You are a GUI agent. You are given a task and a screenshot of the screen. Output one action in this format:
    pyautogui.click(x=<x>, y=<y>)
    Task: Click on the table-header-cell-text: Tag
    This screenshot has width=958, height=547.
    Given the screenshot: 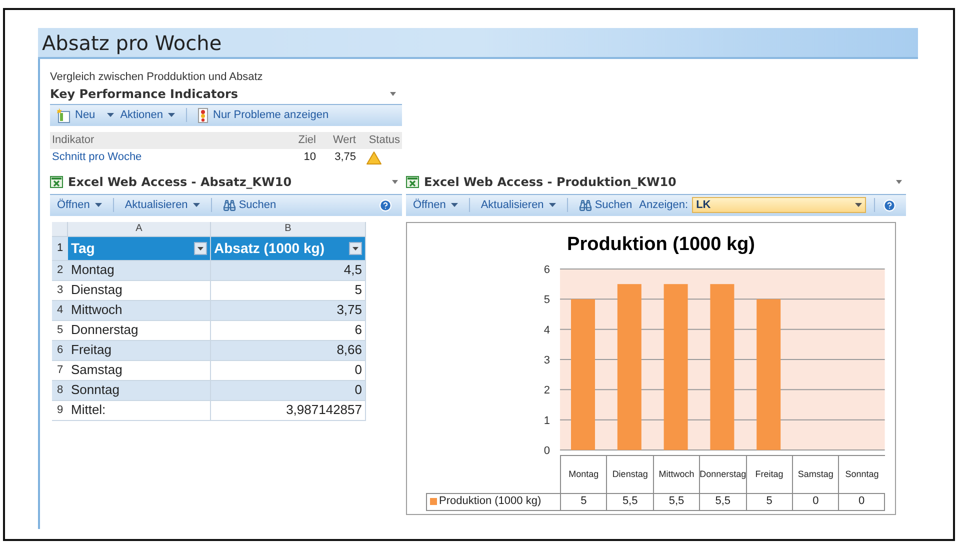 What is the action you would take?
    pyautogui.click(x=83, y=248)
    